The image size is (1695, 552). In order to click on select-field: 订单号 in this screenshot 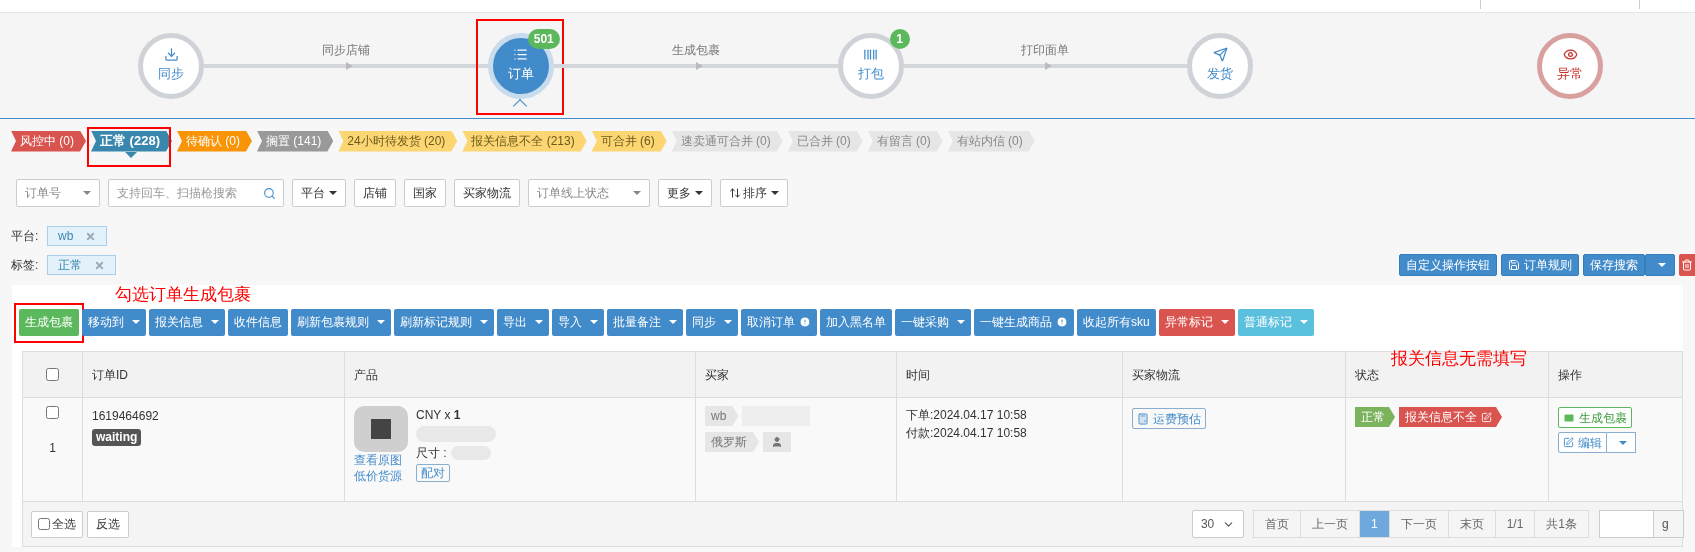, I will do `click(58, 193)`.